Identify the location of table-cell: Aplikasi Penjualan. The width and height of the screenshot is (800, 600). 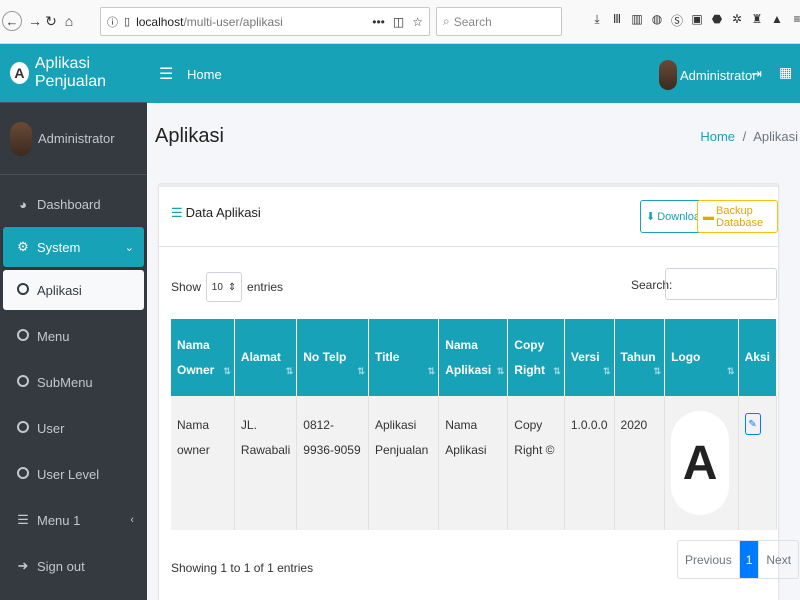
(404, 463).